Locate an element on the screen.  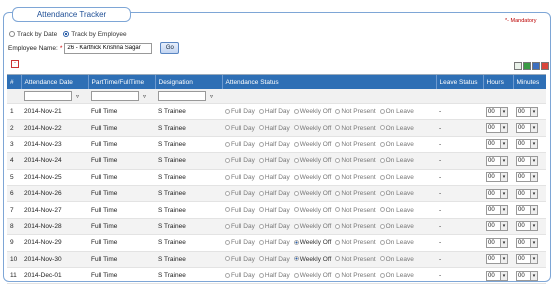
col-designation: Designation is located at coordinates (189, 82).